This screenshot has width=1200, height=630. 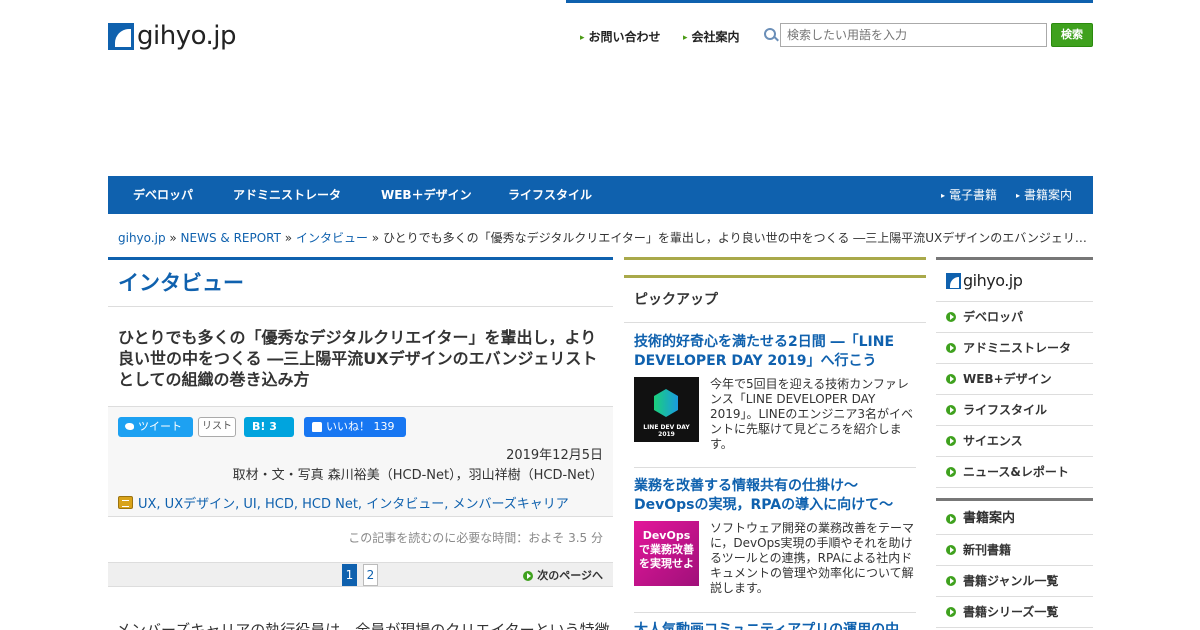 I want to click on sidebar-item-news: ニュース&レポート, so click(x=1014, y=472).